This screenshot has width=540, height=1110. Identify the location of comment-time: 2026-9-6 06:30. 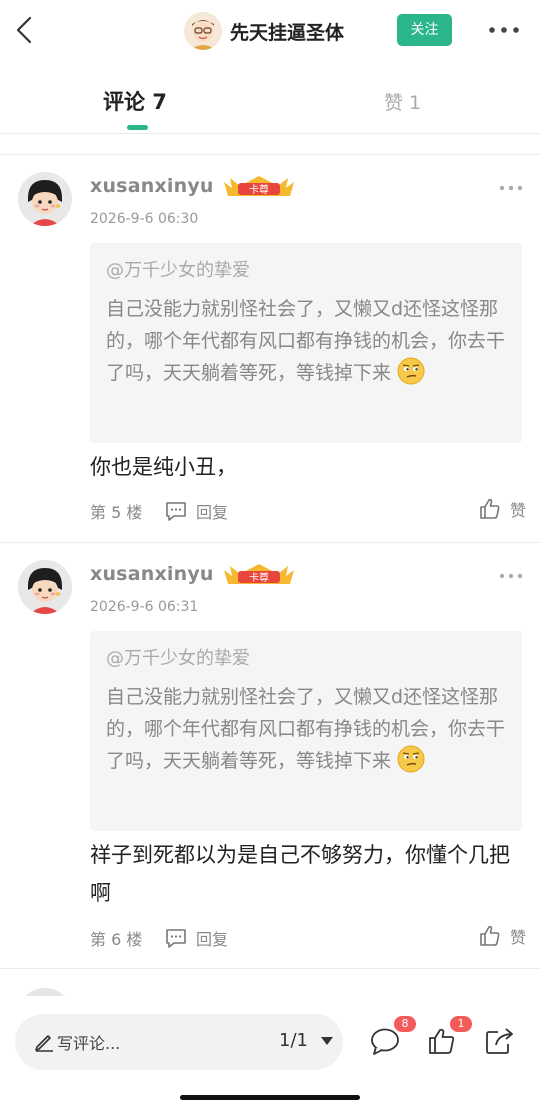
(144, 219).